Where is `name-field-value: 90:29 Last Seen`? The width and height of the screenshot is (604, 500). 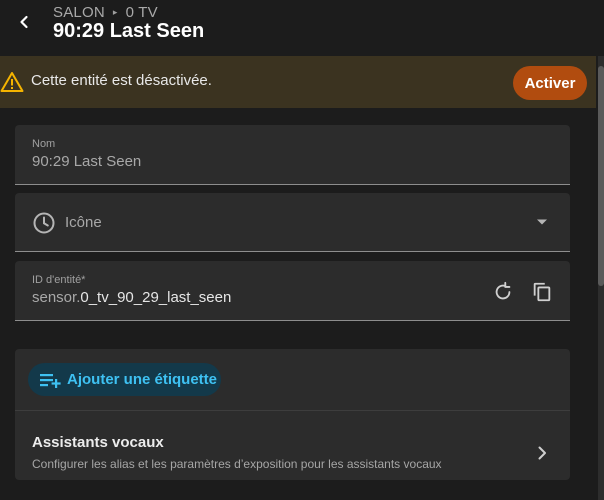
name-field-value: 90:29 Last Seen is located at coordinates (87, 161).